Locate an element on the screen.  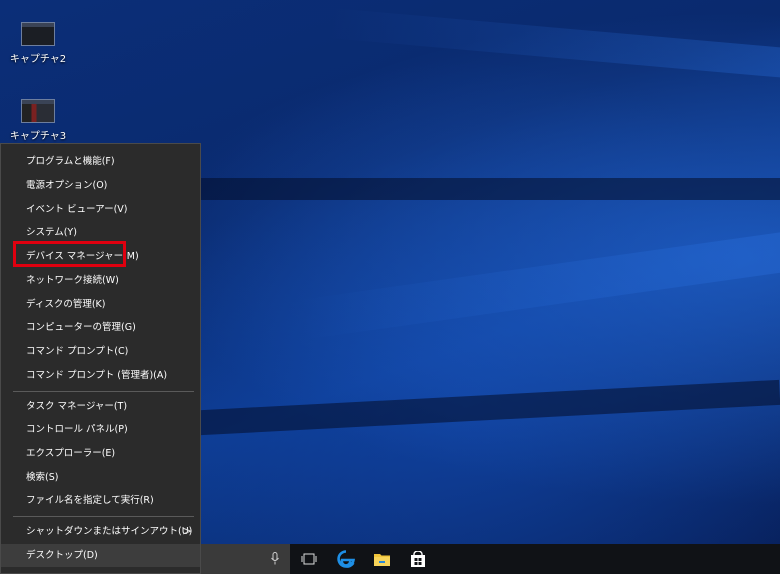
menu-item-command-prompt: コマンド プロンプト(C) is located at coordinates (100, 351).